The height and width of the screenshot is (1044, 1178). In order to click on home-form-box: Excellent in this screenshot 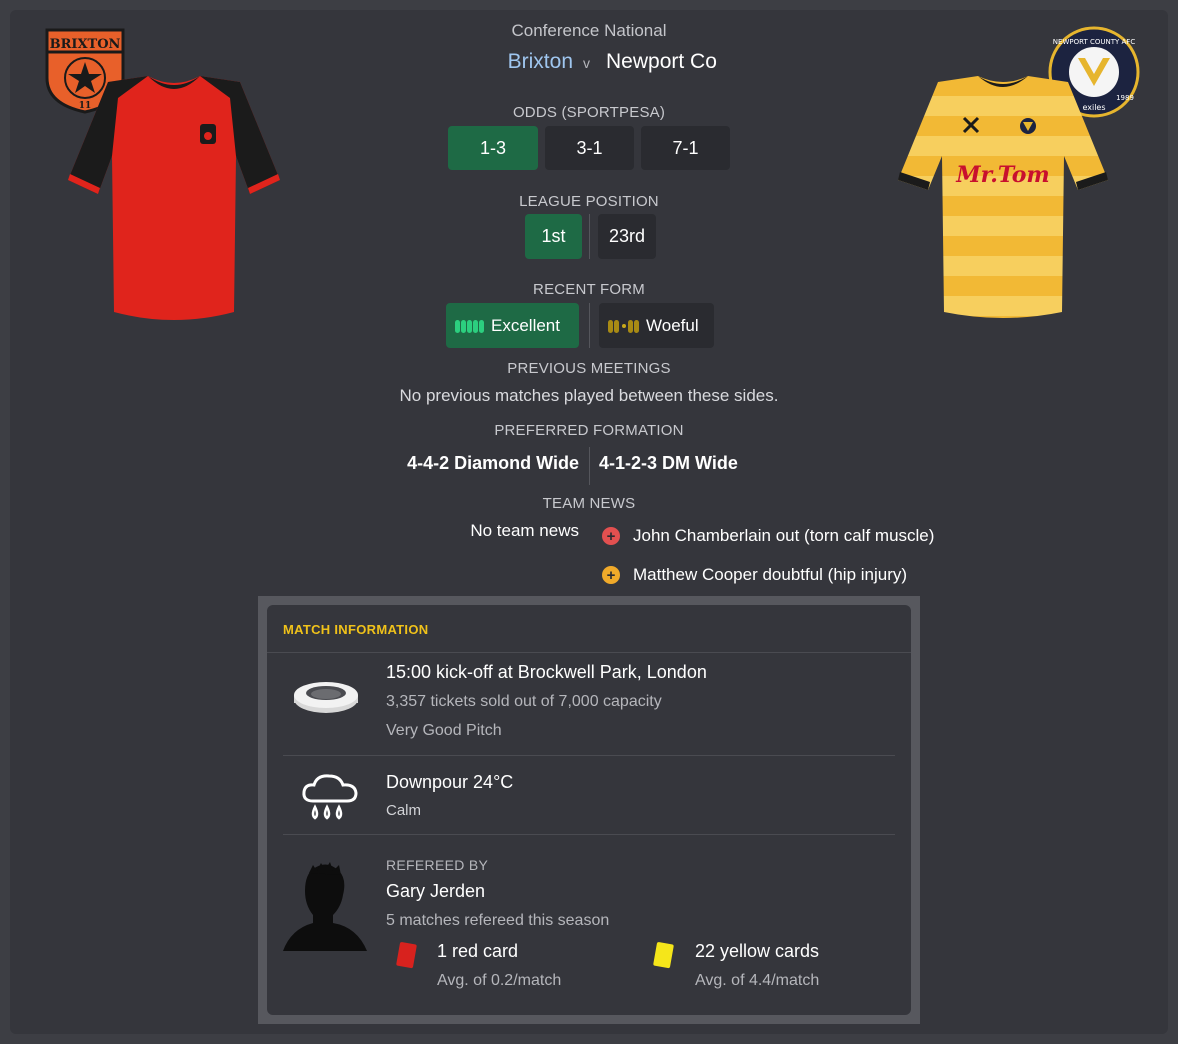, I will do `click(512, 325)`.